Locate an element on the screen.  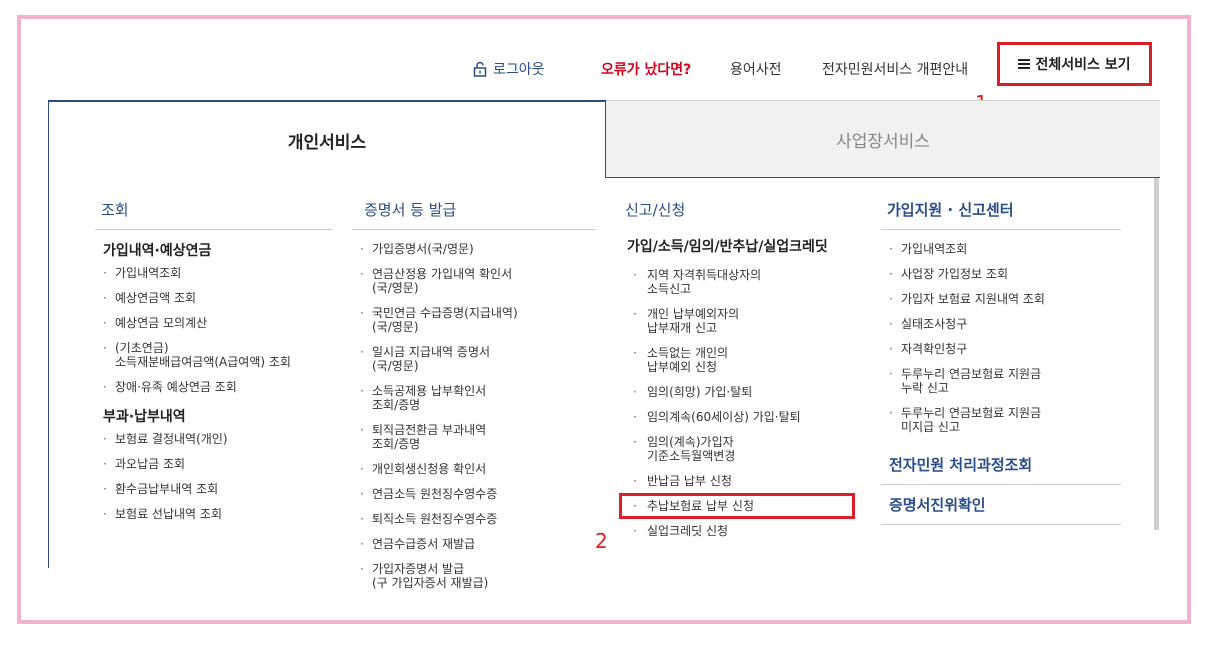
menu-item: 자격확인청구 is located at coordinates (1001, 349).